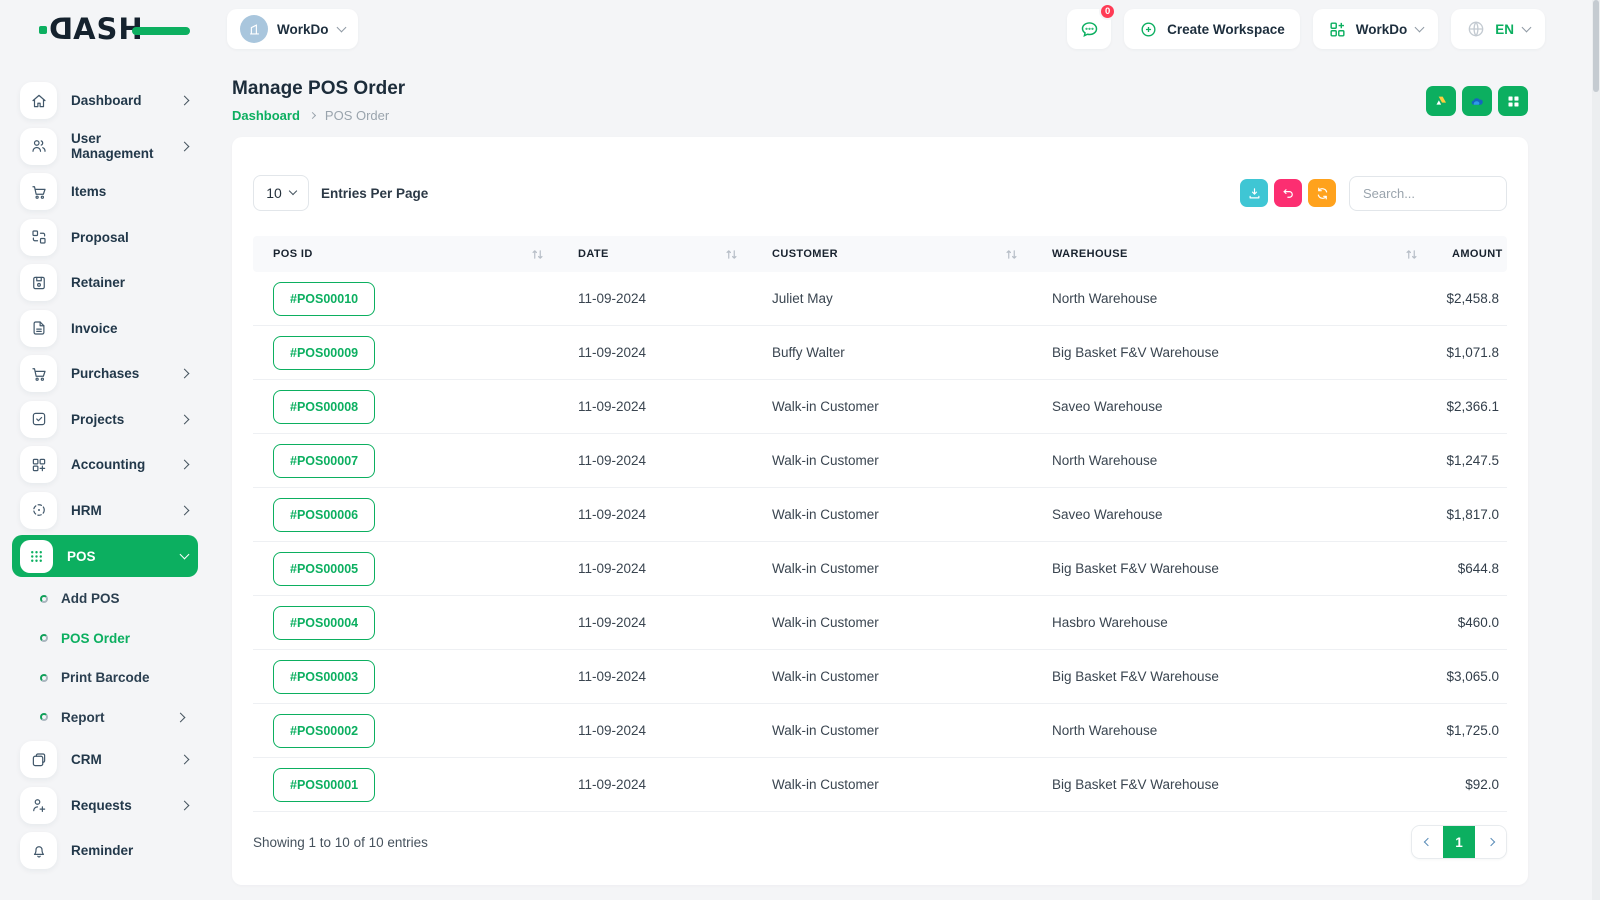 The width and height of the screenshot is (1600, 900). Describe the element at coordinates (731, 254) in the screenshot. I see `sort-icon` at that location.